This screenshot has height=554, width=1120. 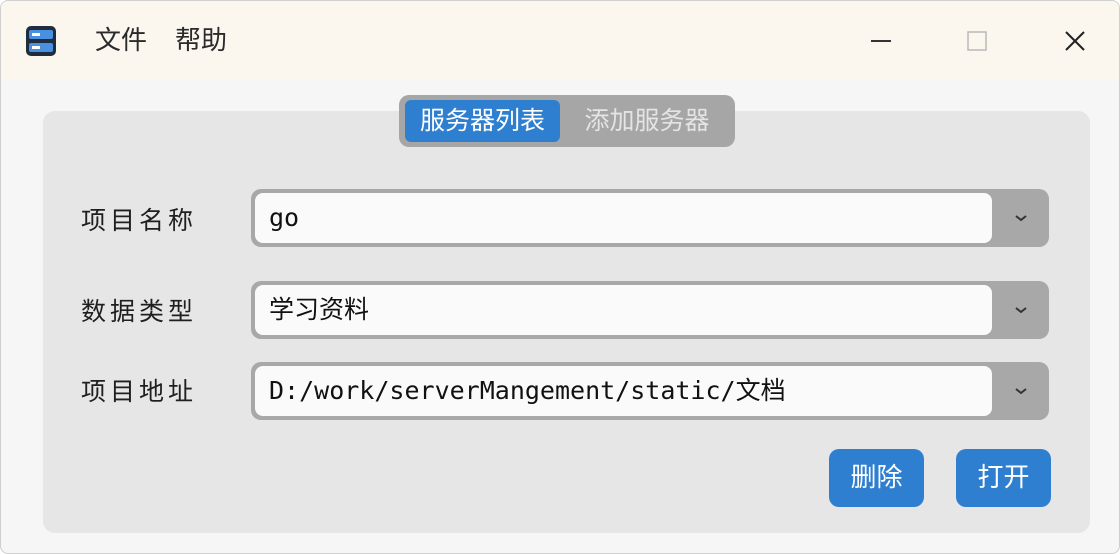 I want to click on tab-server-list: 服务器列表, so click(x=482, y=121).